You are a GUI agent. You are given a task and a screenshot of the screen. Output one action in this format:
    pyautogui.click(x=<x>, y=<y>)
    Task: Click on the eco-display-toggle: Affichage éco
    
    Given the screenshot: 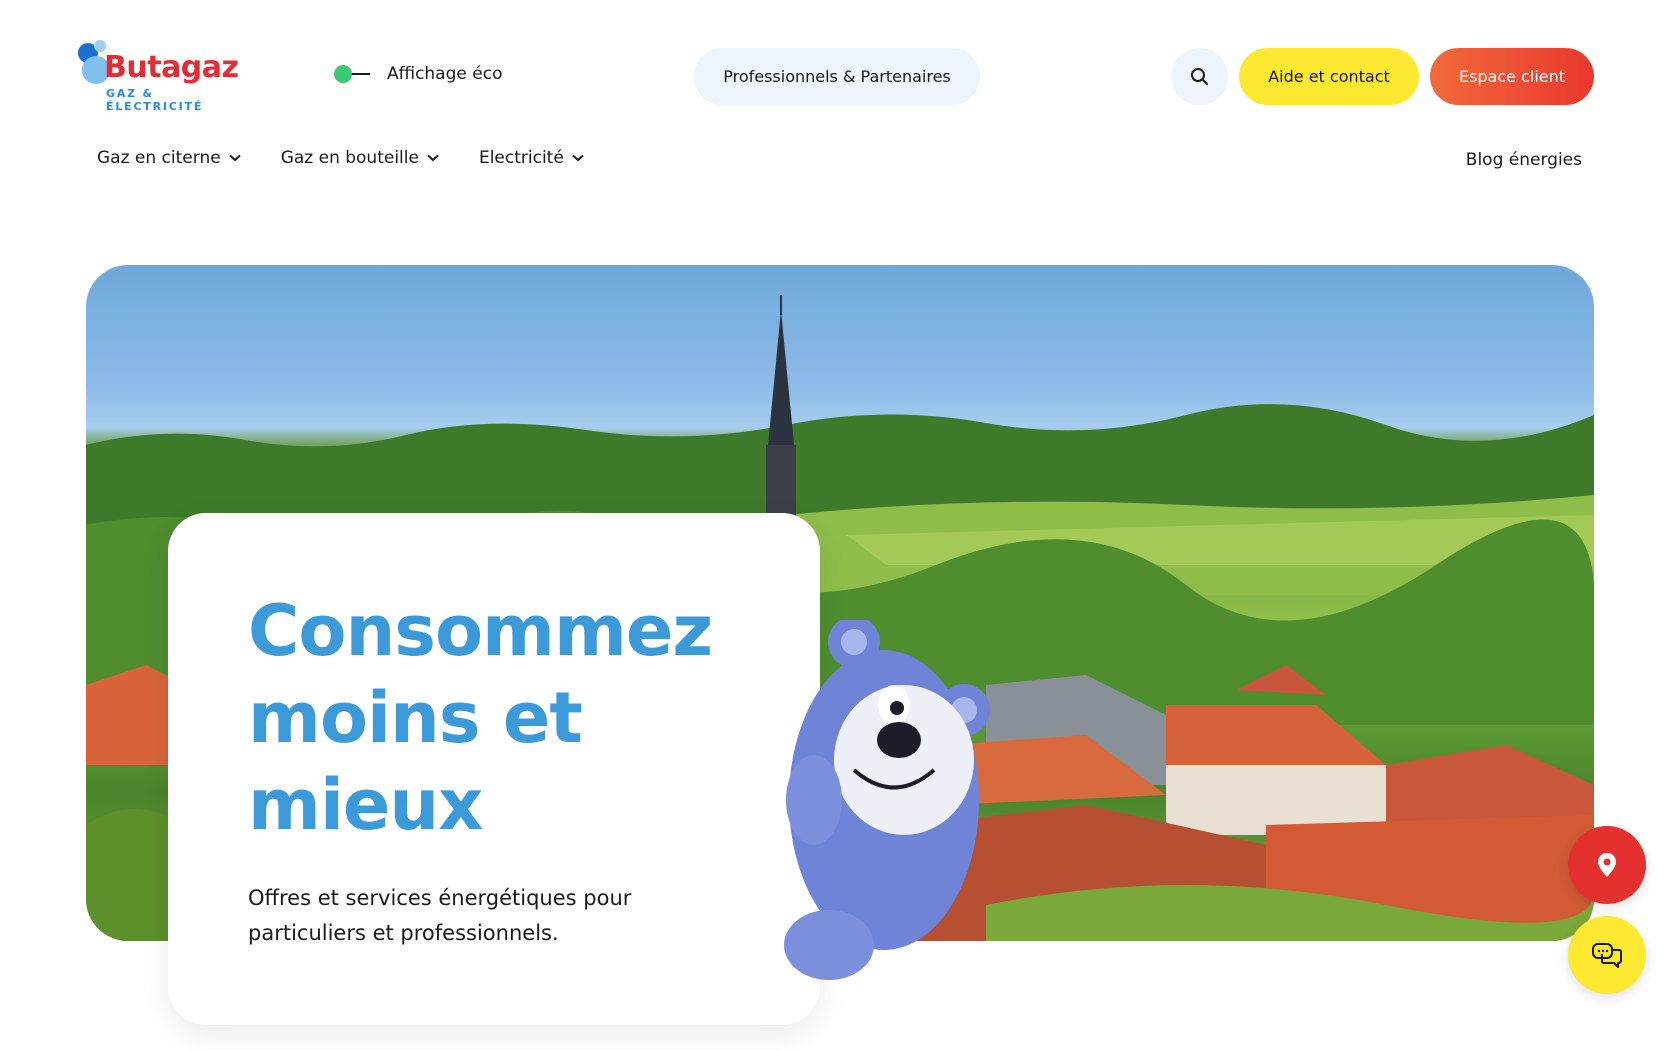 What is the action you would take?
    pyautogui.click(x=418, y=74)
    